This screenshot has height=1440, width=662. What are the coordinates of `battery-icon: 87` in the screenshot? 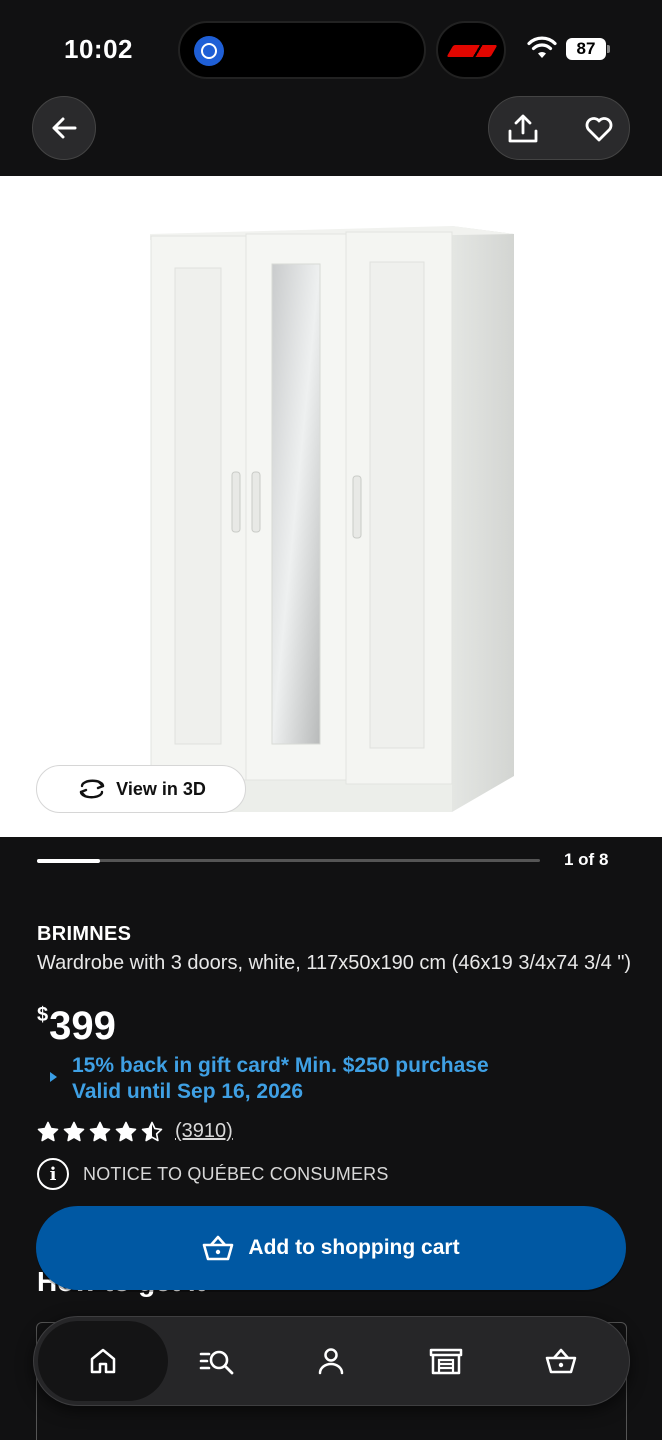 It's located at (586, 49).